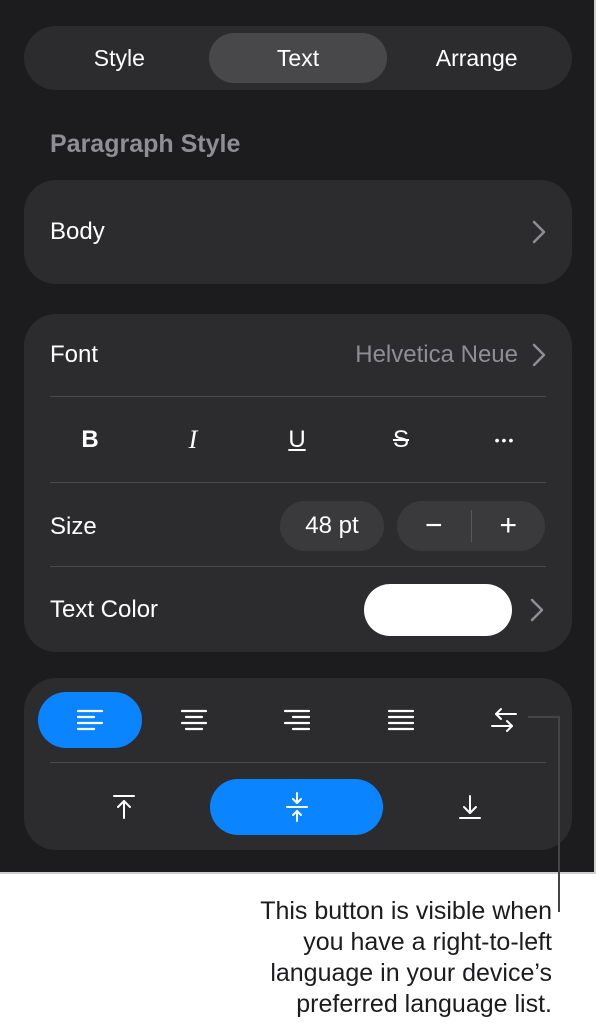 The image size is (596, 1036). I want to click on tab-style: Style, so click(119, 58).